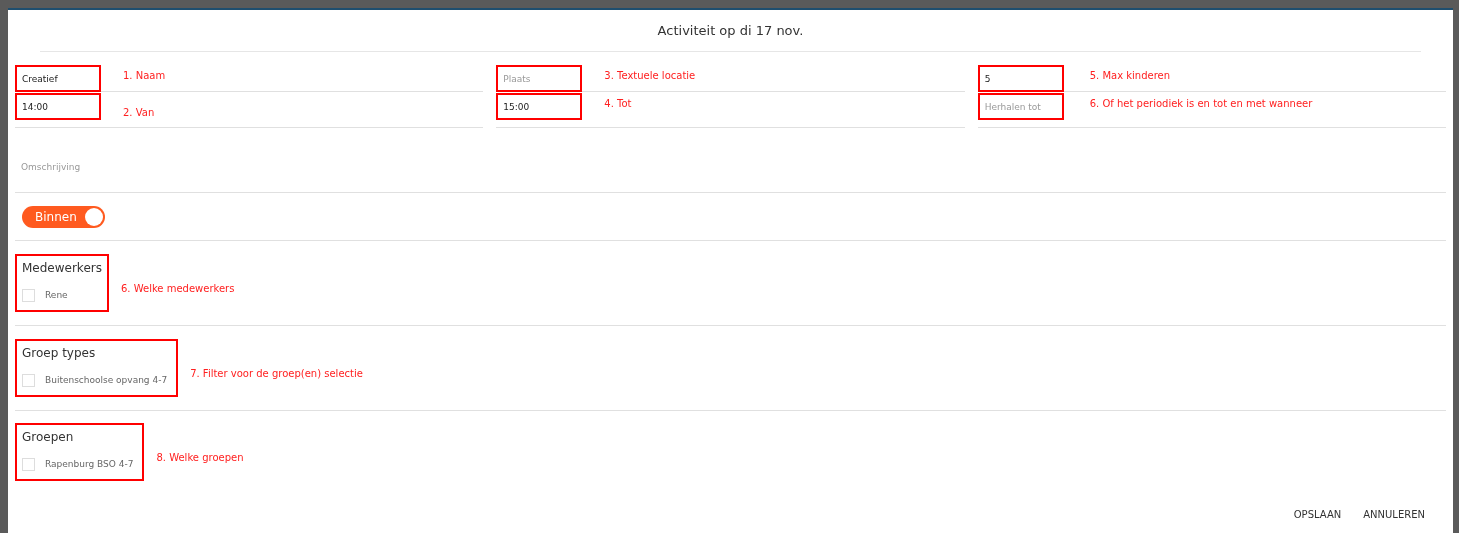  Describe the element at coordinates (539, 106) in the screenshot. I see `input-field: 15:00` at that location.